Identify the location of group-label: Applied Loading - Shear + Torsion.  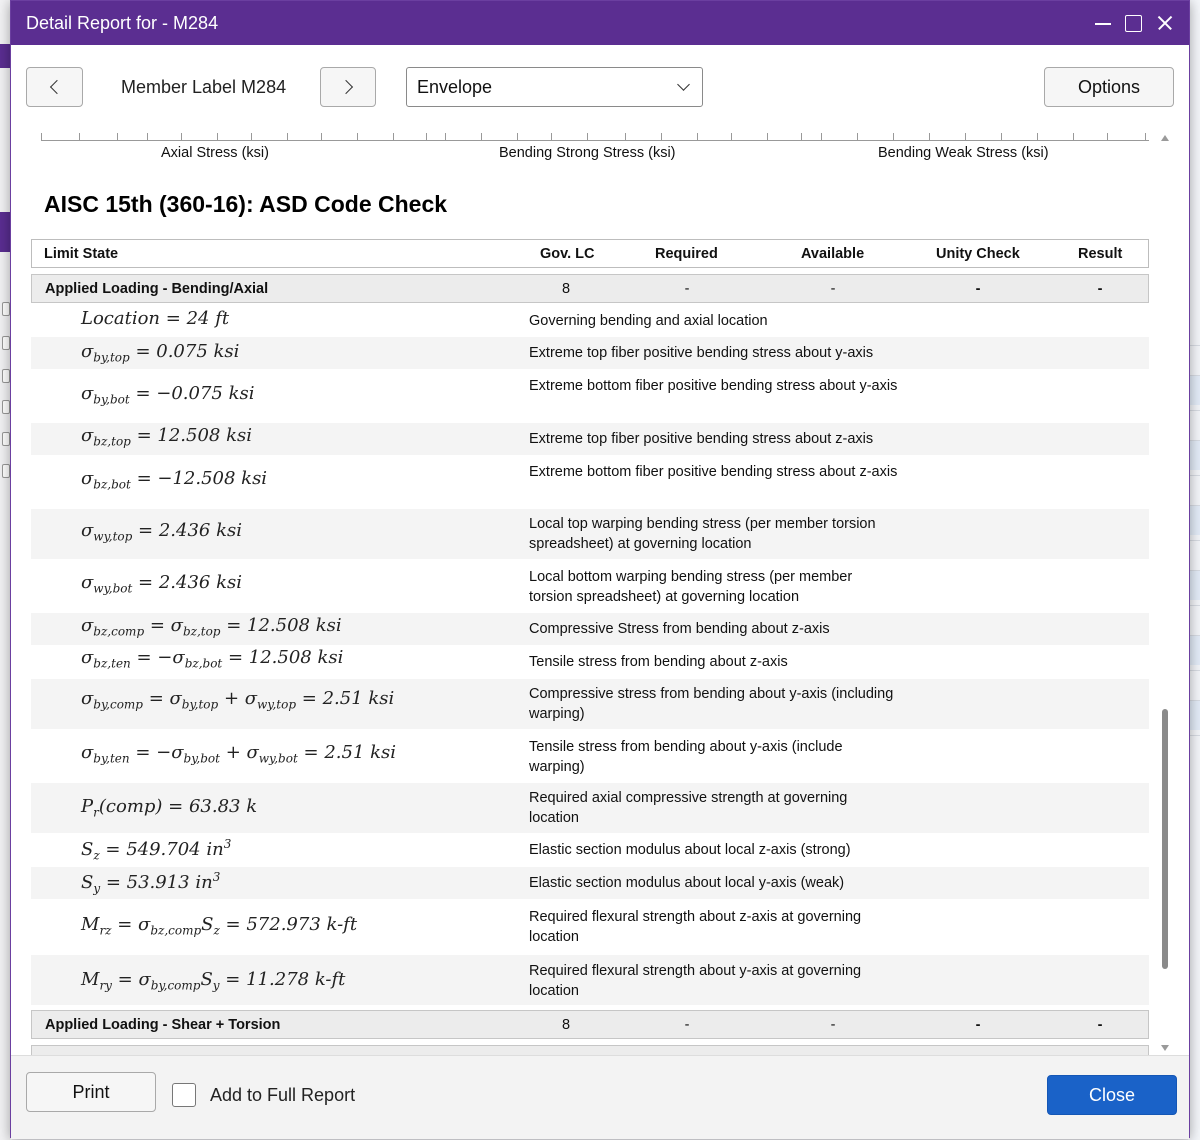
(163, 1025).